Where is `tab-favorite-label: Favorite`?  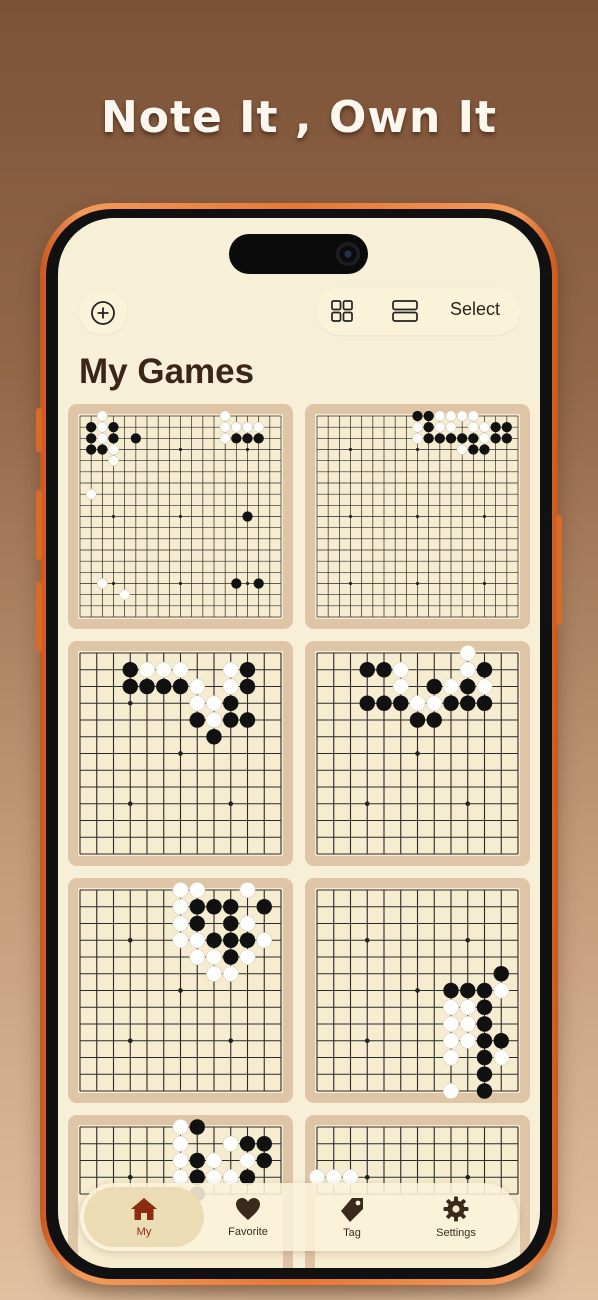
tab-favorite-label: Favorite is located at coordinates (248, 1232).